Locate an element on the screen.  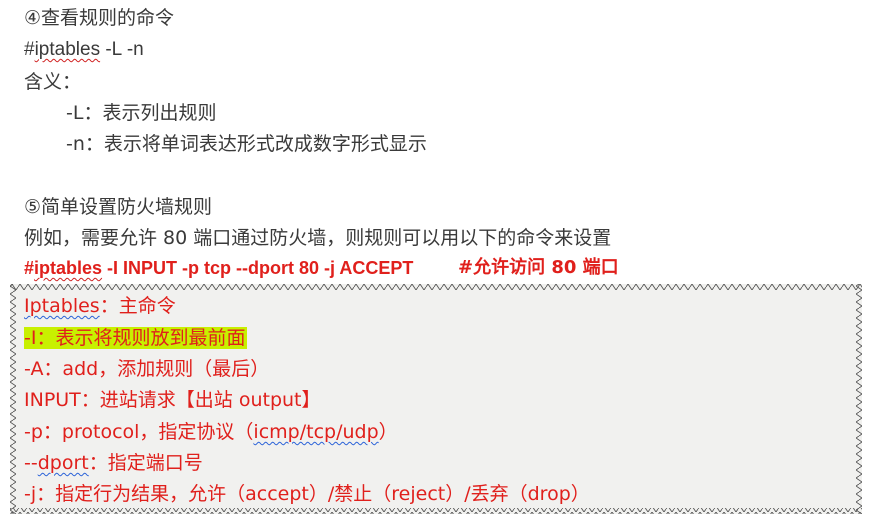
box-line-insert: -I：表示将规则放到最前面 is located at coordinates (136, 338).